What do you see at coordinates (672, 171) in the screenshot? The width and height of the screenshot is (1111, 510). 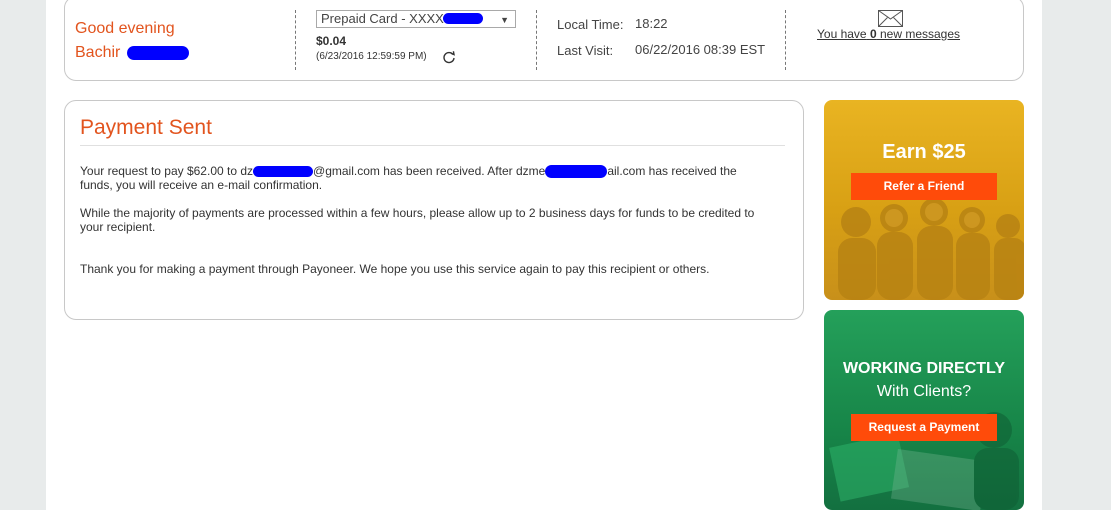 I see `confirmation-text: ail.com has received the` at bounding box center [672, 171].